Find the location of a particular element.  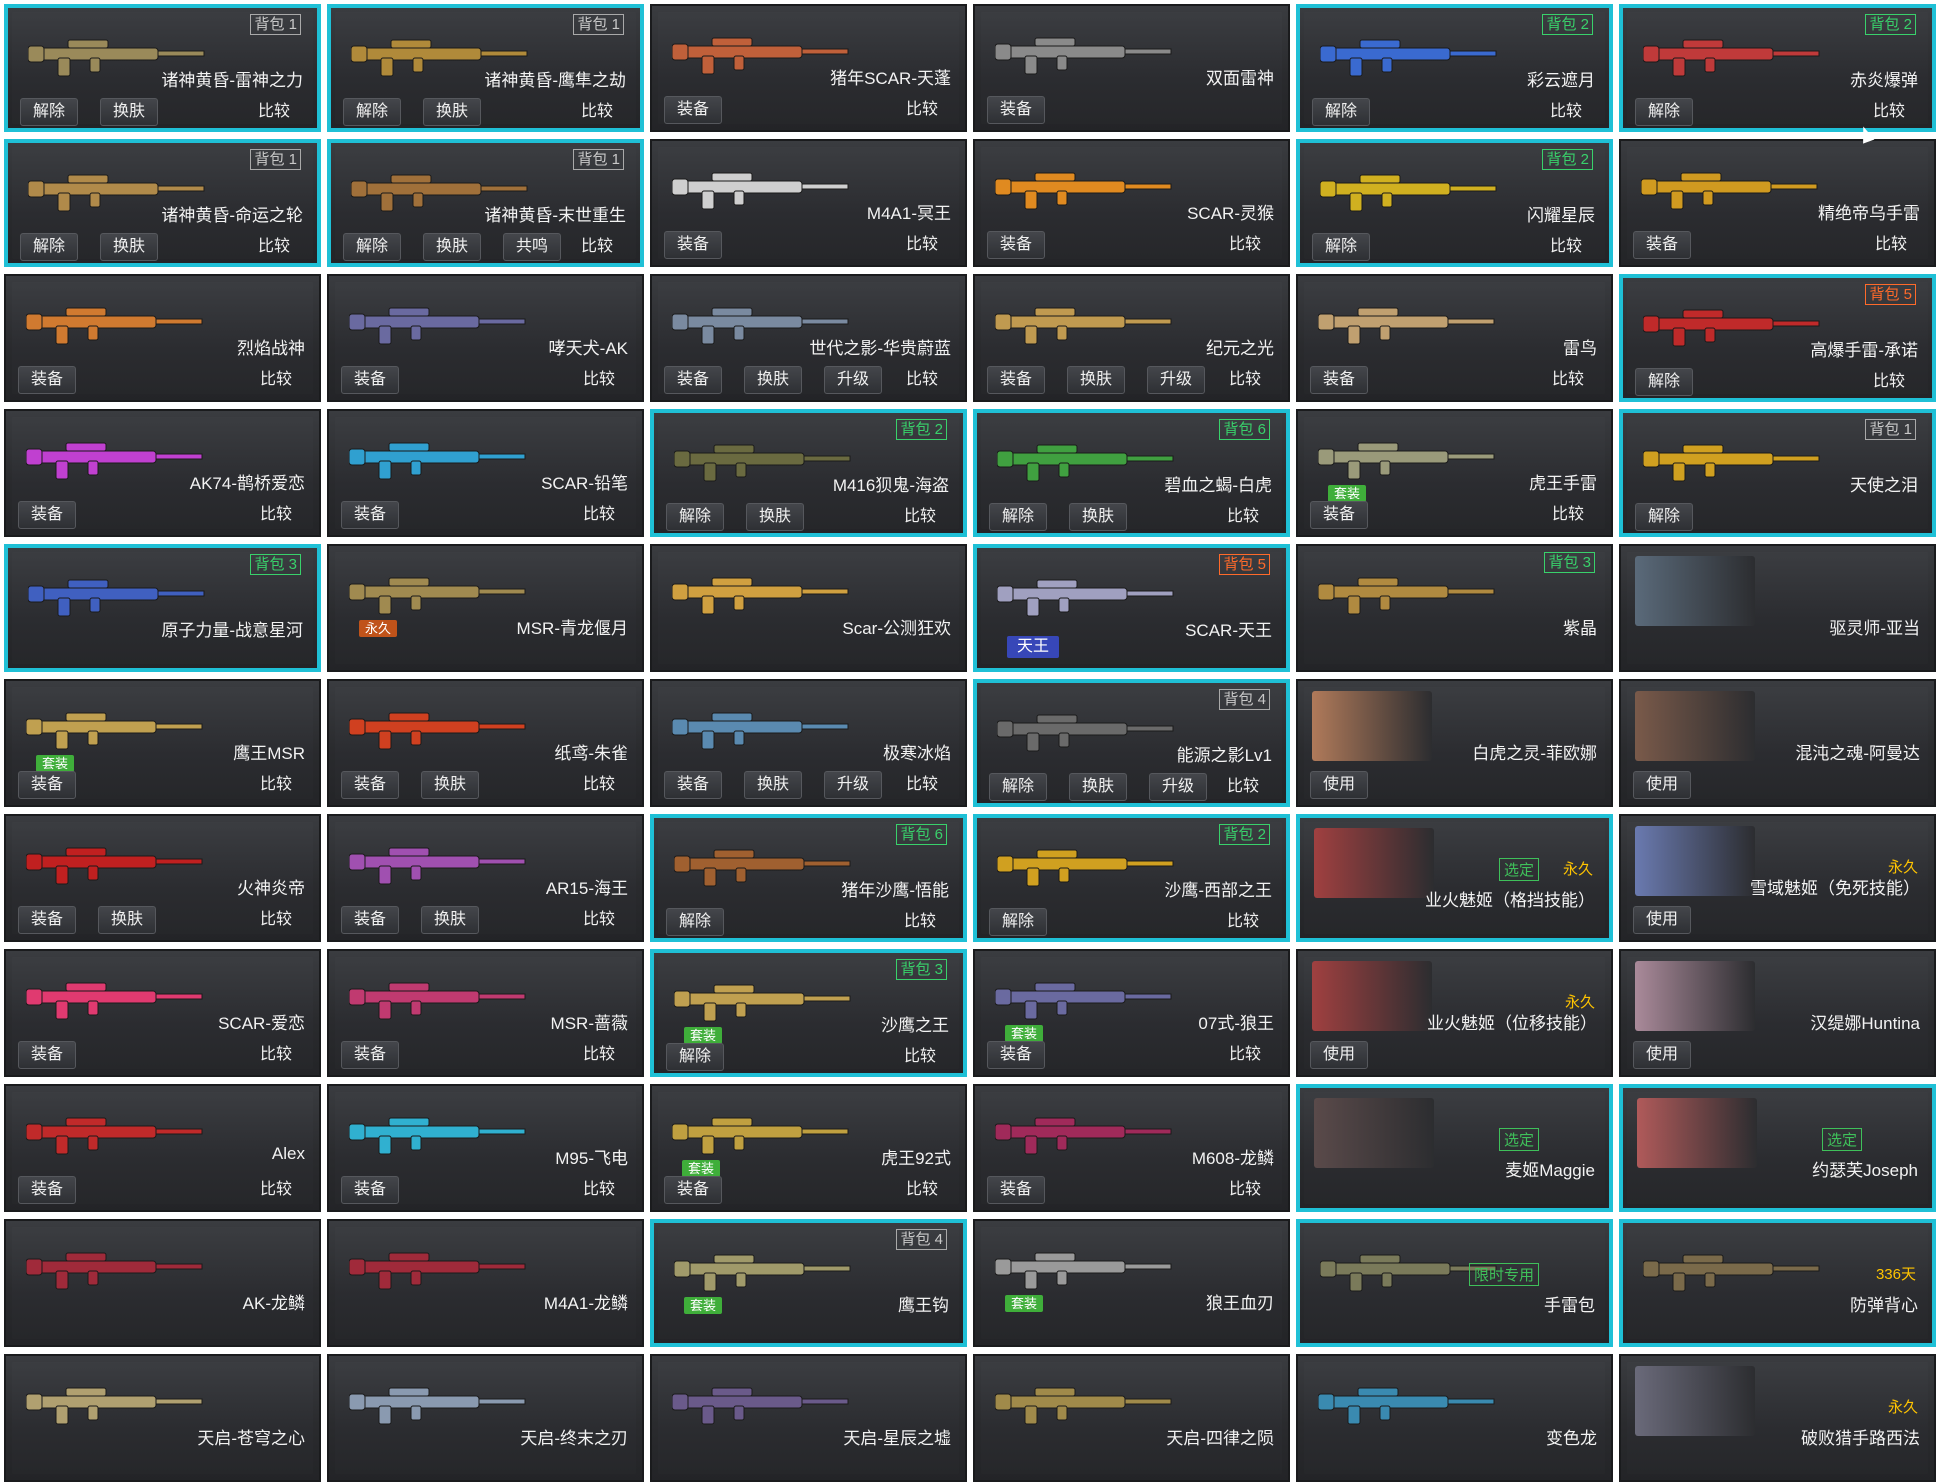

inventory-card: 汉缇娜Huntina 使用 is located at coordinates (1777, 1013).